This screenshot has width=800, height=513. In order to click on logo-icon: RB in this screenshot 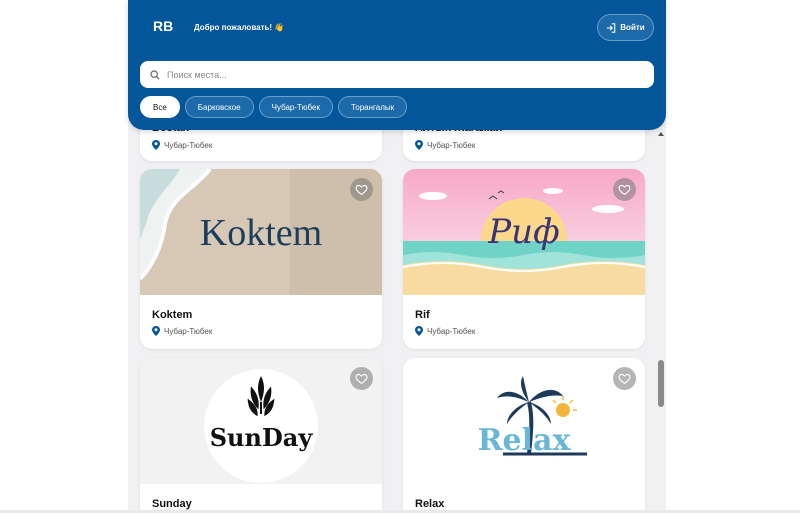, I will do `click(165, 26)`.